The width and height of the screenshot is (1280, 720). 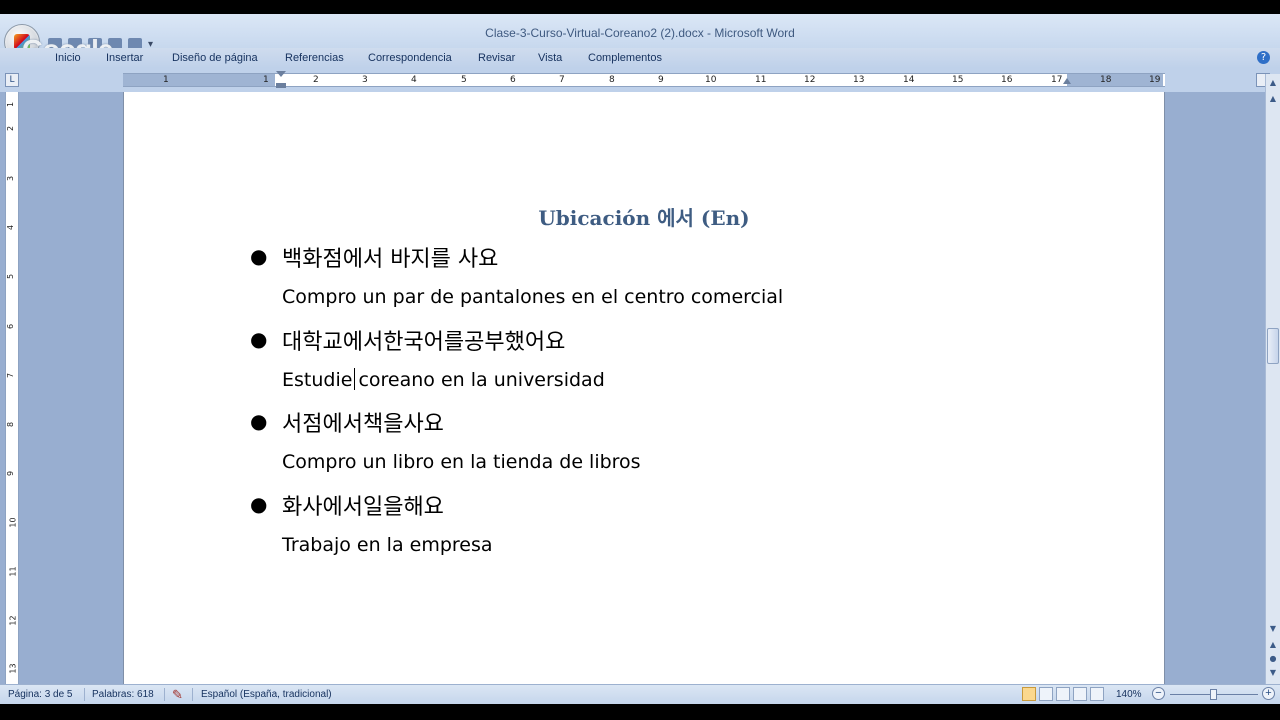 I want to click on previous-page-icon: ▲, so click(x=1273, y=645).